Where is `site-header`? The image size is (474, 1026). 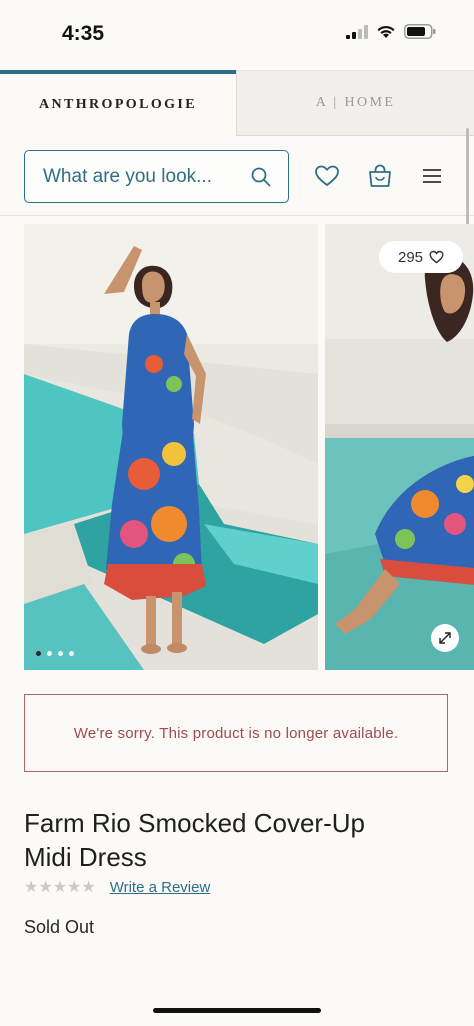 site-header is located at coordinates (237, 176).